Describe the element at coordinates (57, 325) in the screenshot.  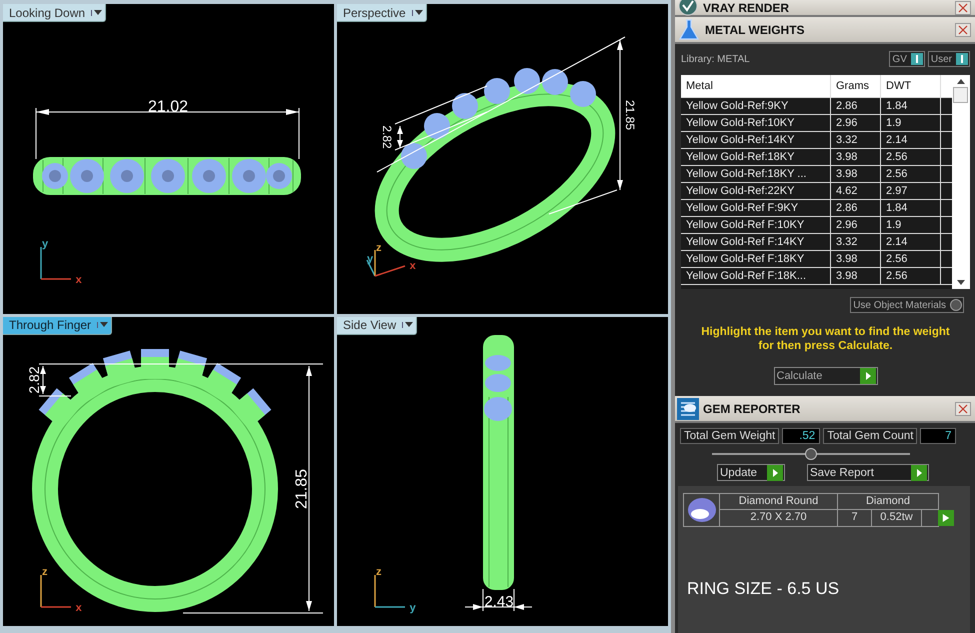
I see `viewport-label-button: Through Finger` at that location.